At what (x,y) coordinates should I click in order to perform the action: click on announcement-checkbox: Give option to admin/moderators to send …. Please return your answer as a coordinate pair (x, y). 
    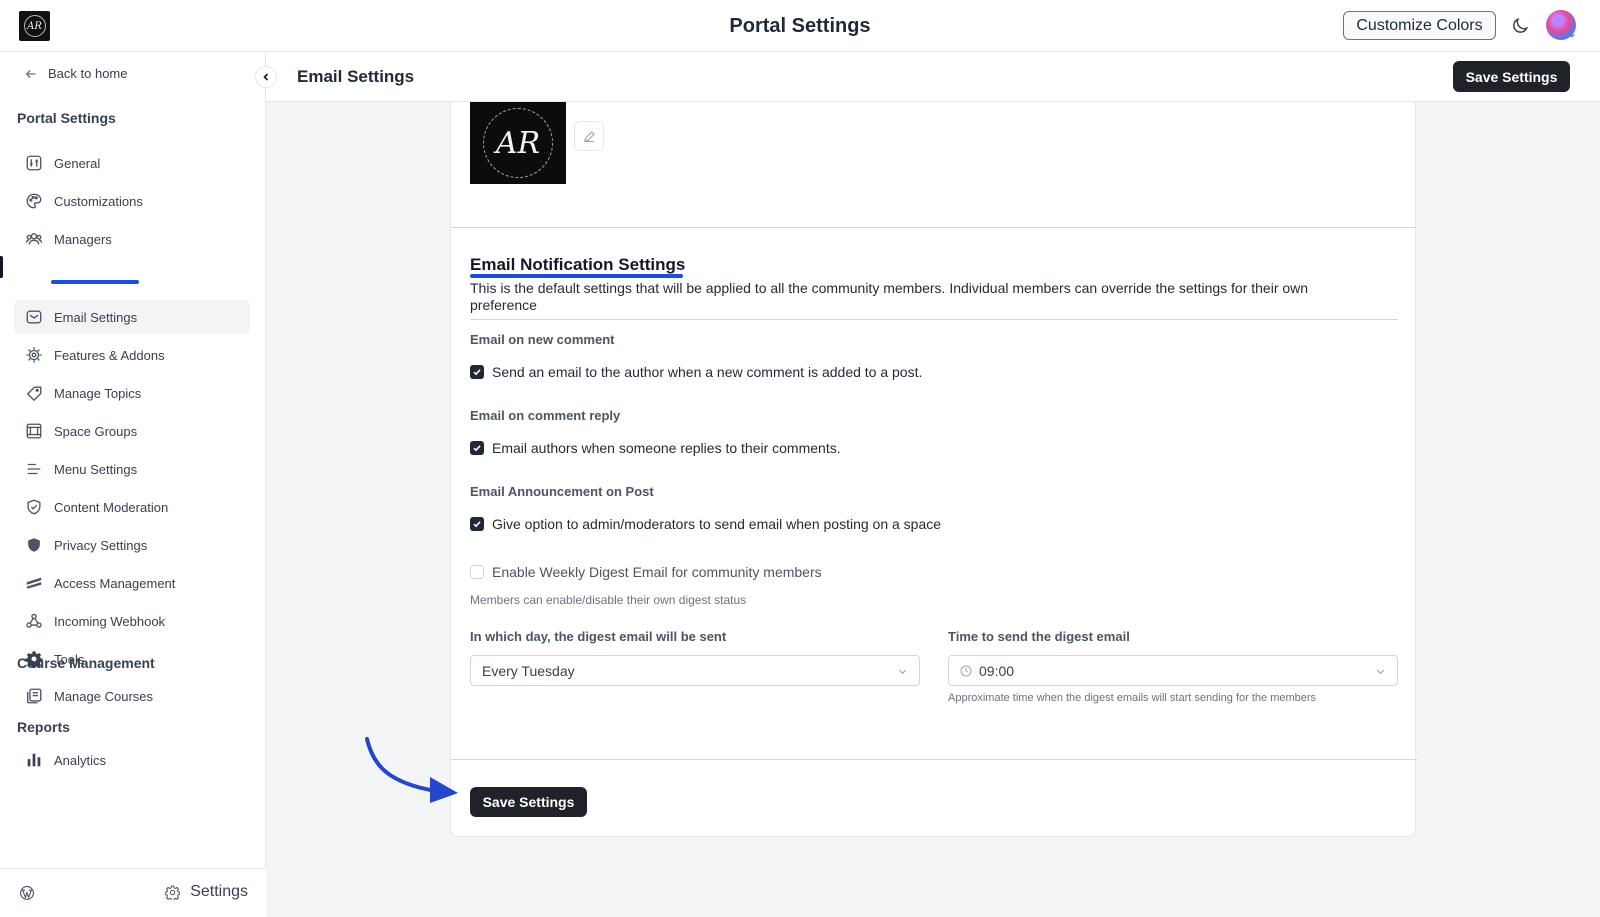
    Looking at the image, I should click on (705, 524).